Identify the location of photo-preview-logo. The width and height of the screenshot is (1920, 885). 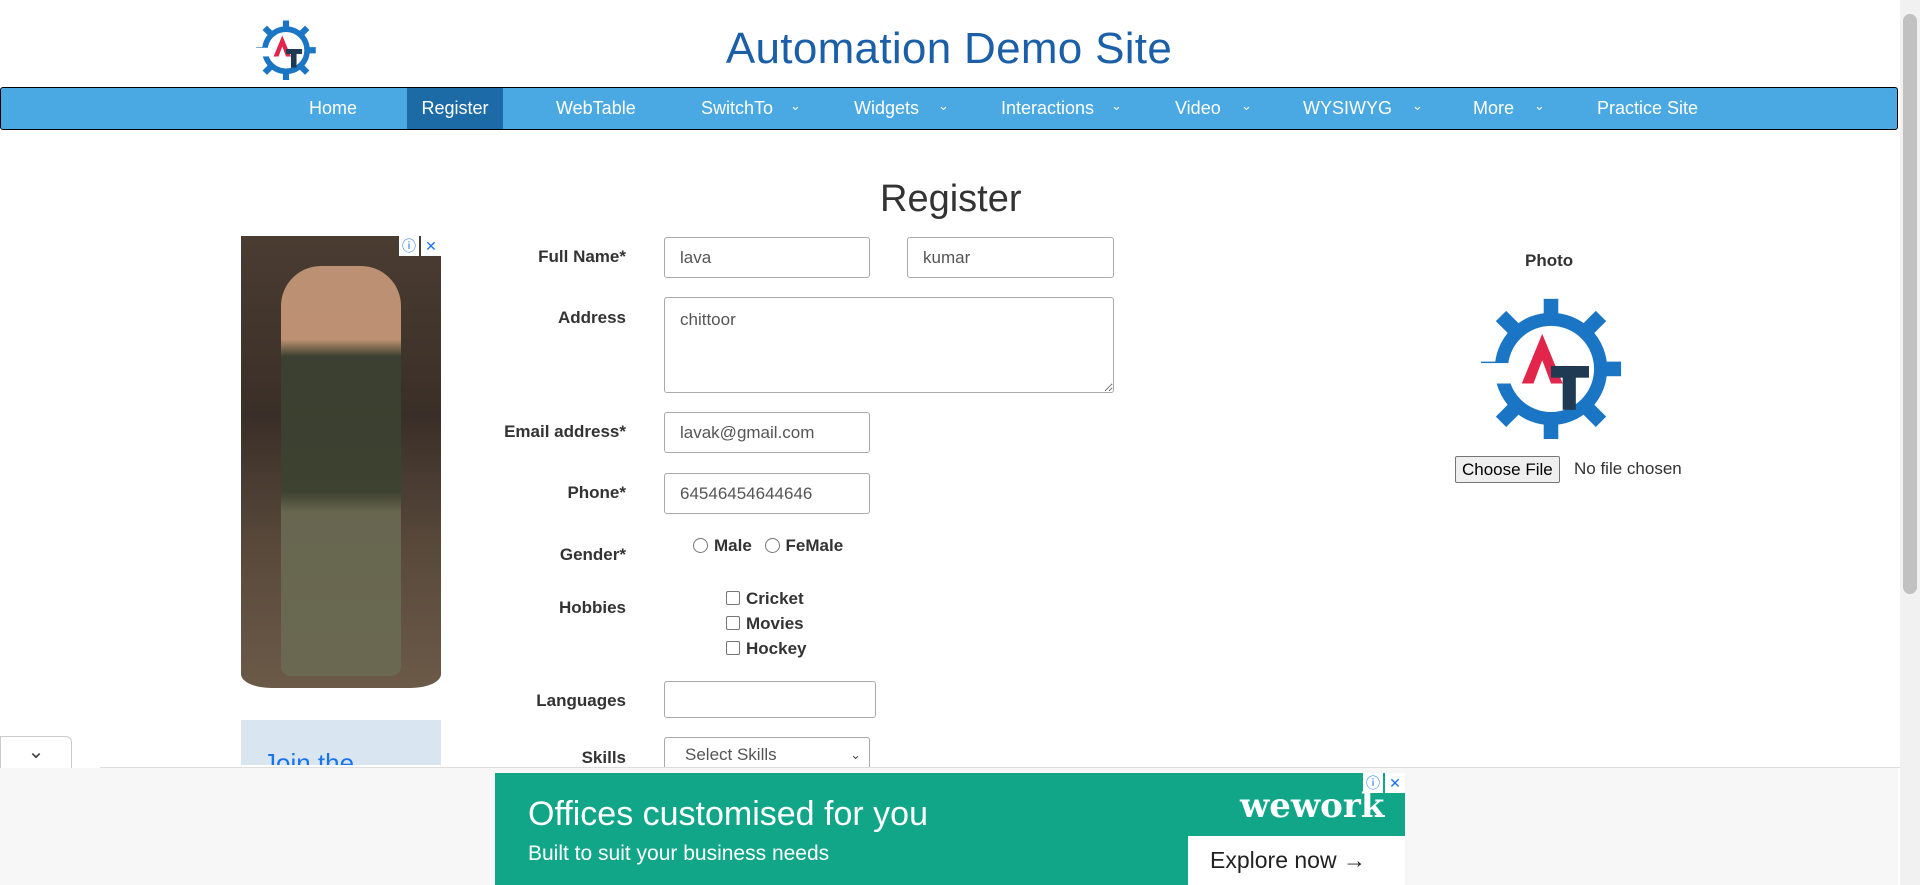
(1550, 368).